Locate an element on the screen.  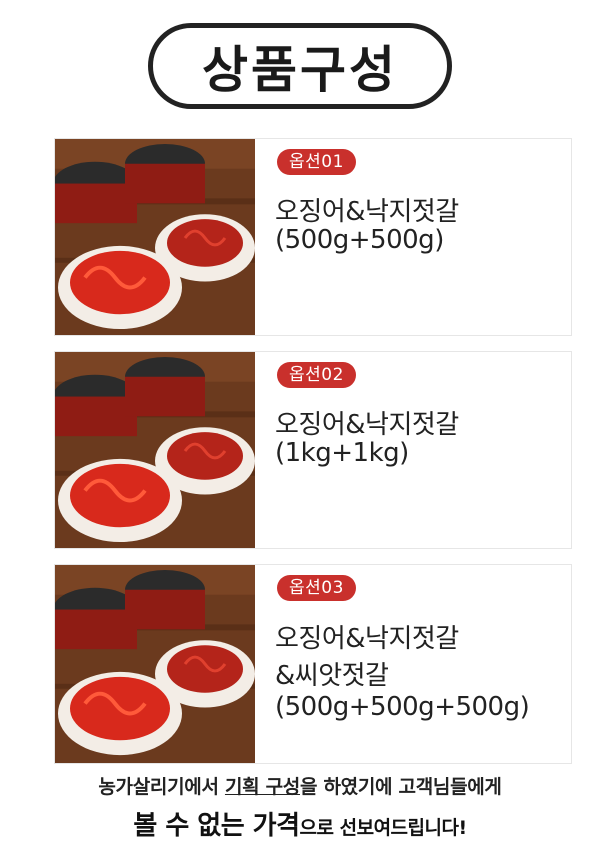
promo-line-1: 농가살리기에서 기획 구성을 하였기에 고객님들에게 is located at coordinates (300, 785).